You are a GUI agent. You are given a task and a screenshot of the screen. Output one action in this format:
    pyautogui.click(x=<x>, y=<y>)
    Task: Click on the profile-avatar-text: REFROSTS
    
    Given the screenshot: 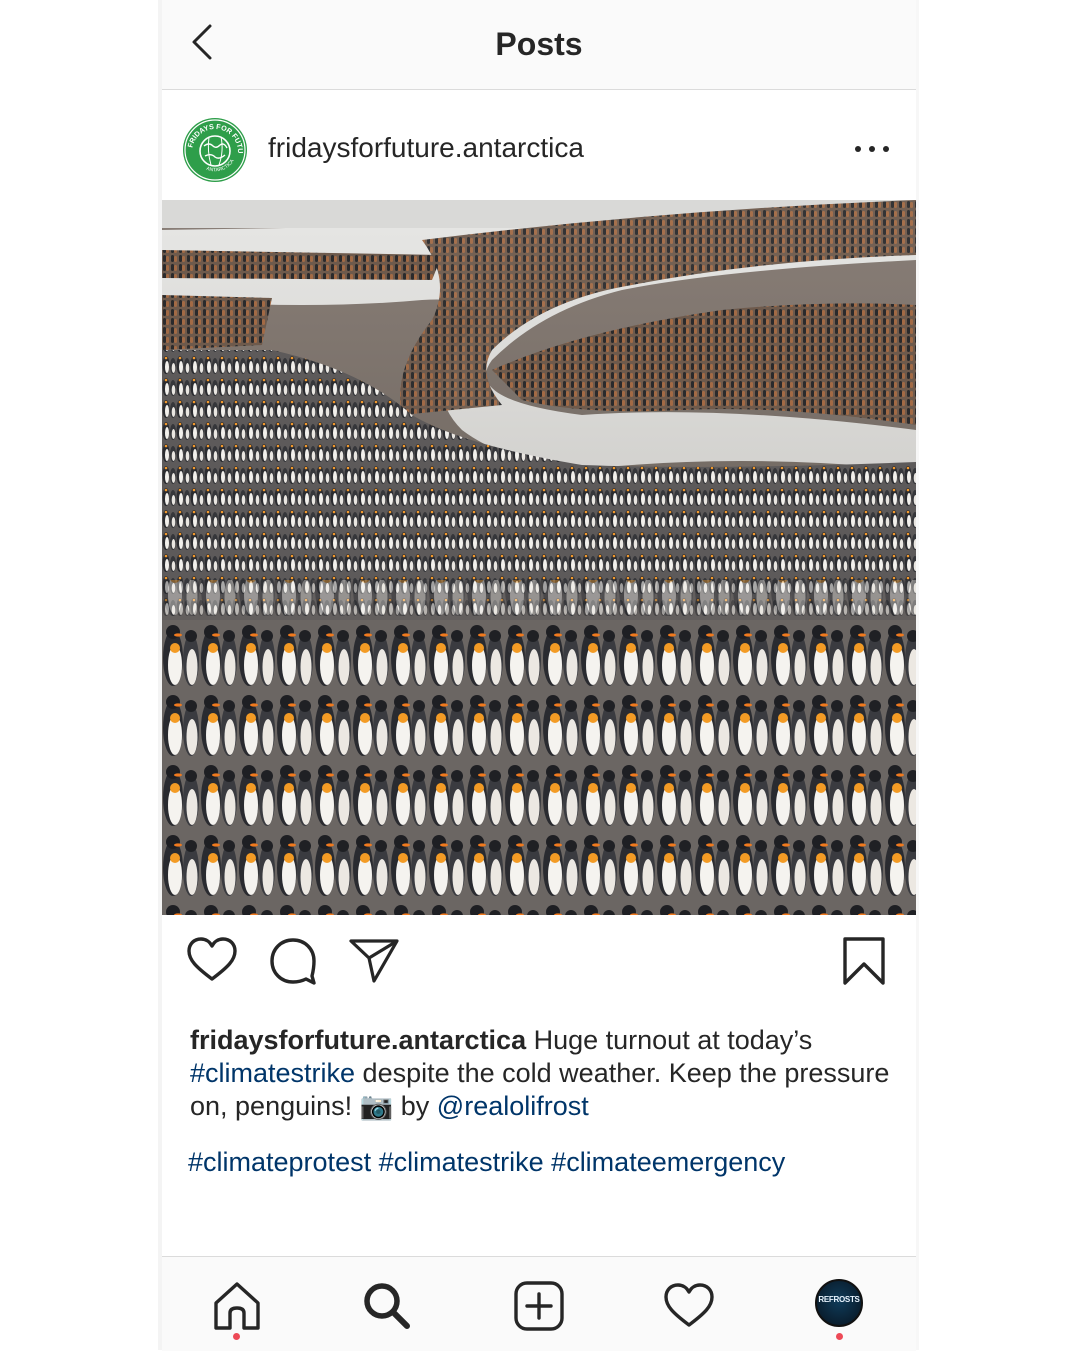 What is the action you would take?
    pyautogui.click(x=839, y=1299)
    